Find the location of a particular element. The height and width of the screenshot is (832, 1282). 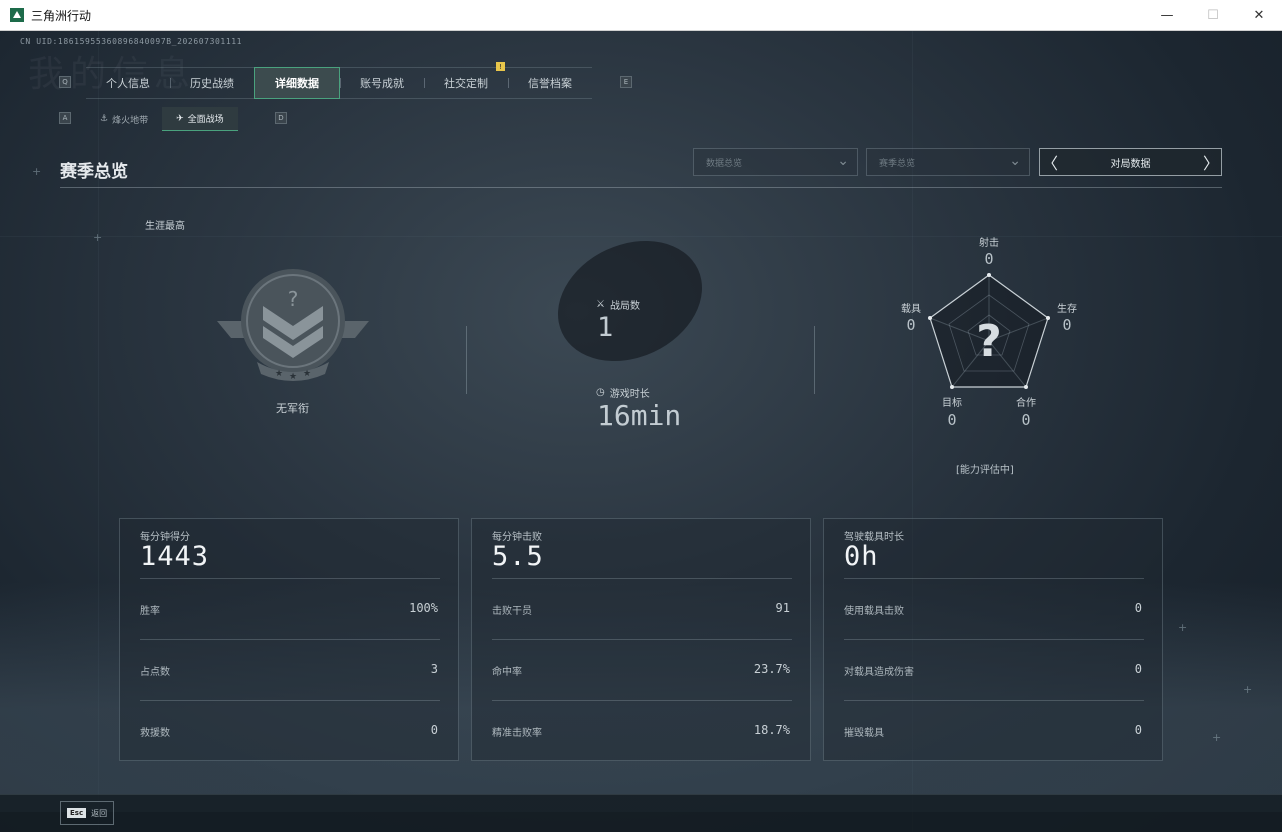

anchor-icon: ⚓ is located at coordinates (104, 119).